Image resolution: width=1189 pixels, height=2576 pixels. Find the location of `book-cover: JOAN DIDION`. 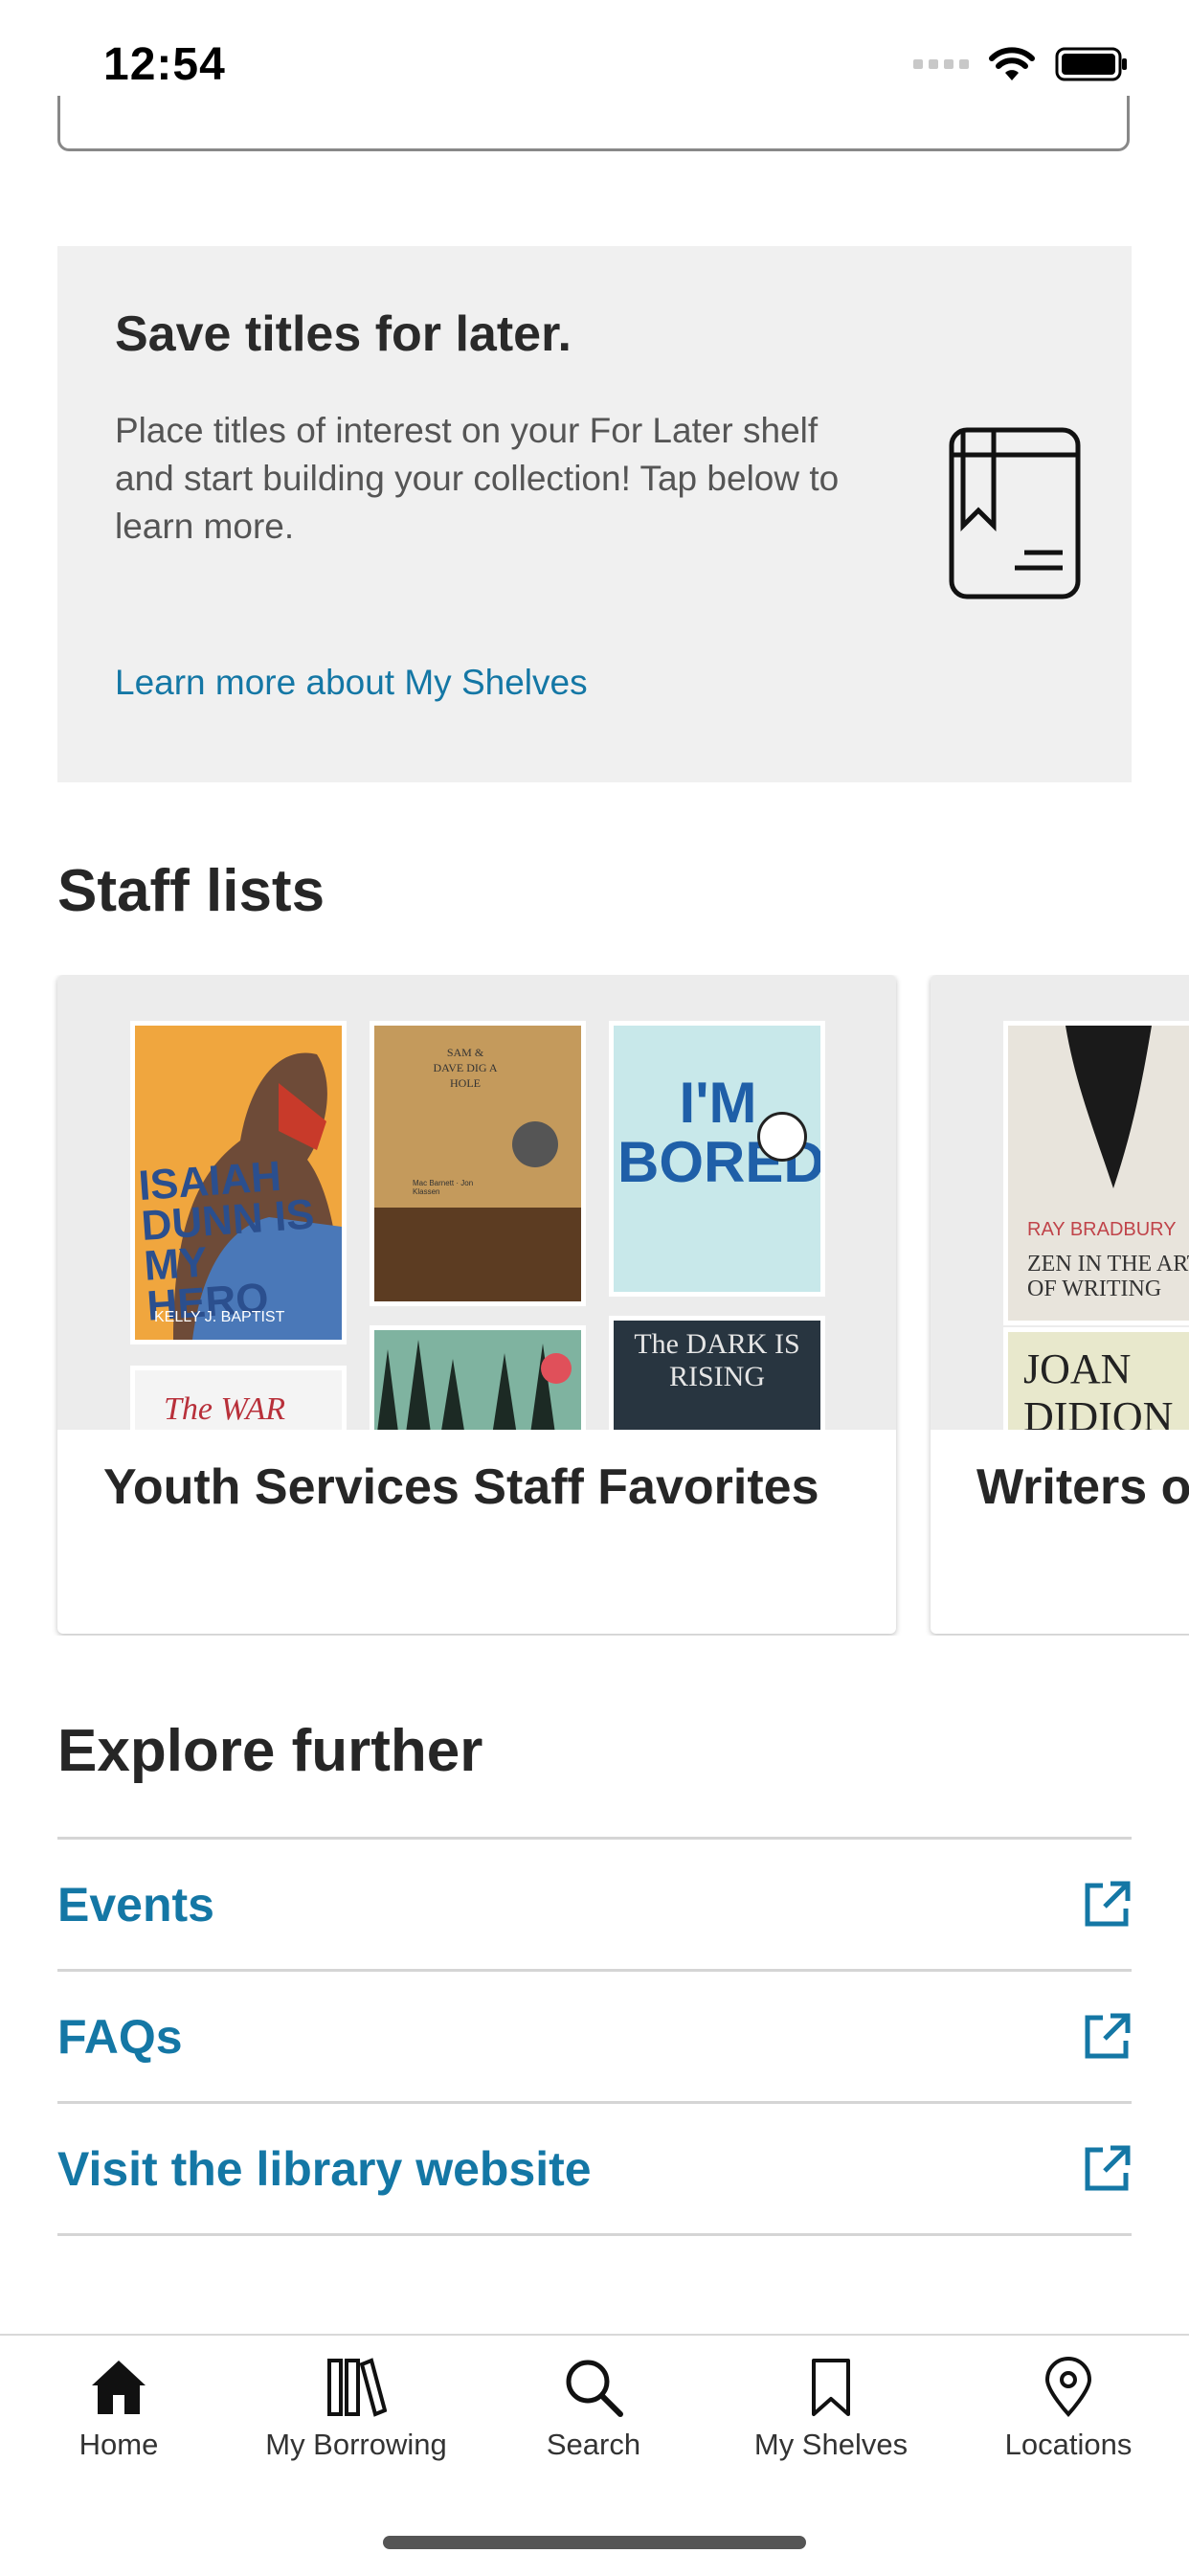

book-cover: JOAN DIDION is located at coordinates (1096, 1378).